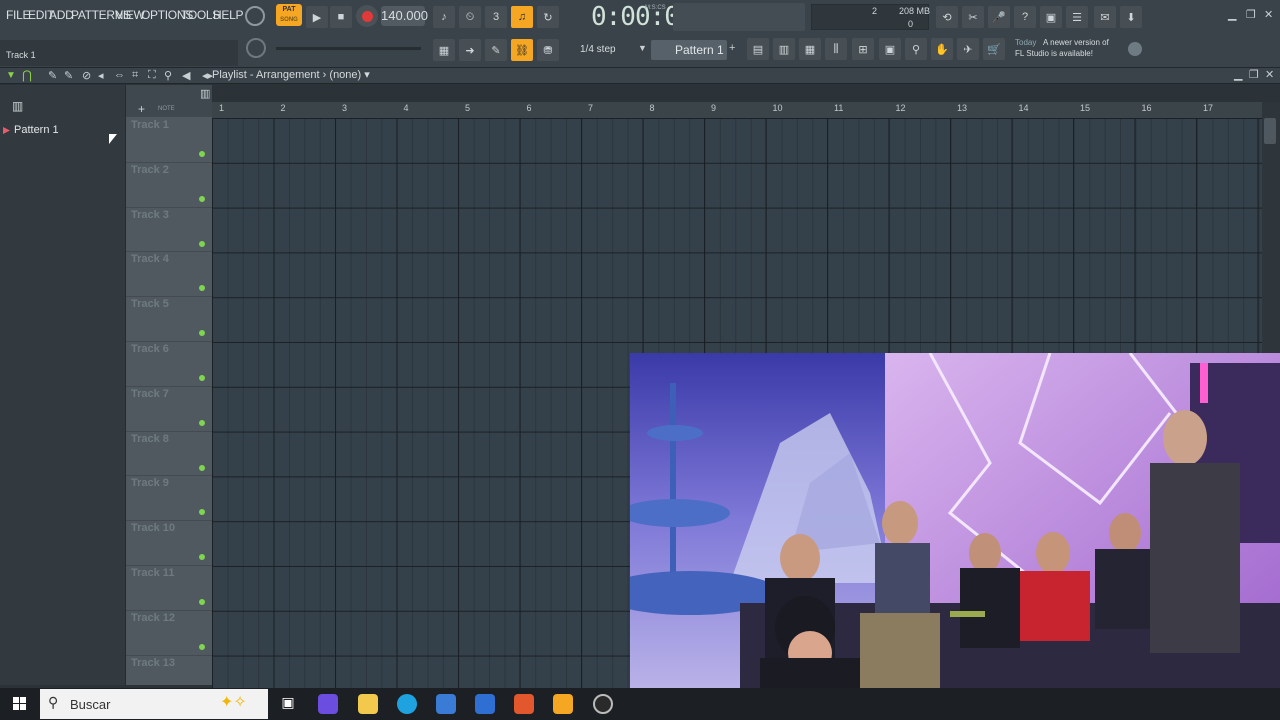 This screenshot has height=720, width=1280. What do you see at coordinates (947, 17) in the screenshot?
I see `undo-icon: ⟲` at bounding box center [947, 17].